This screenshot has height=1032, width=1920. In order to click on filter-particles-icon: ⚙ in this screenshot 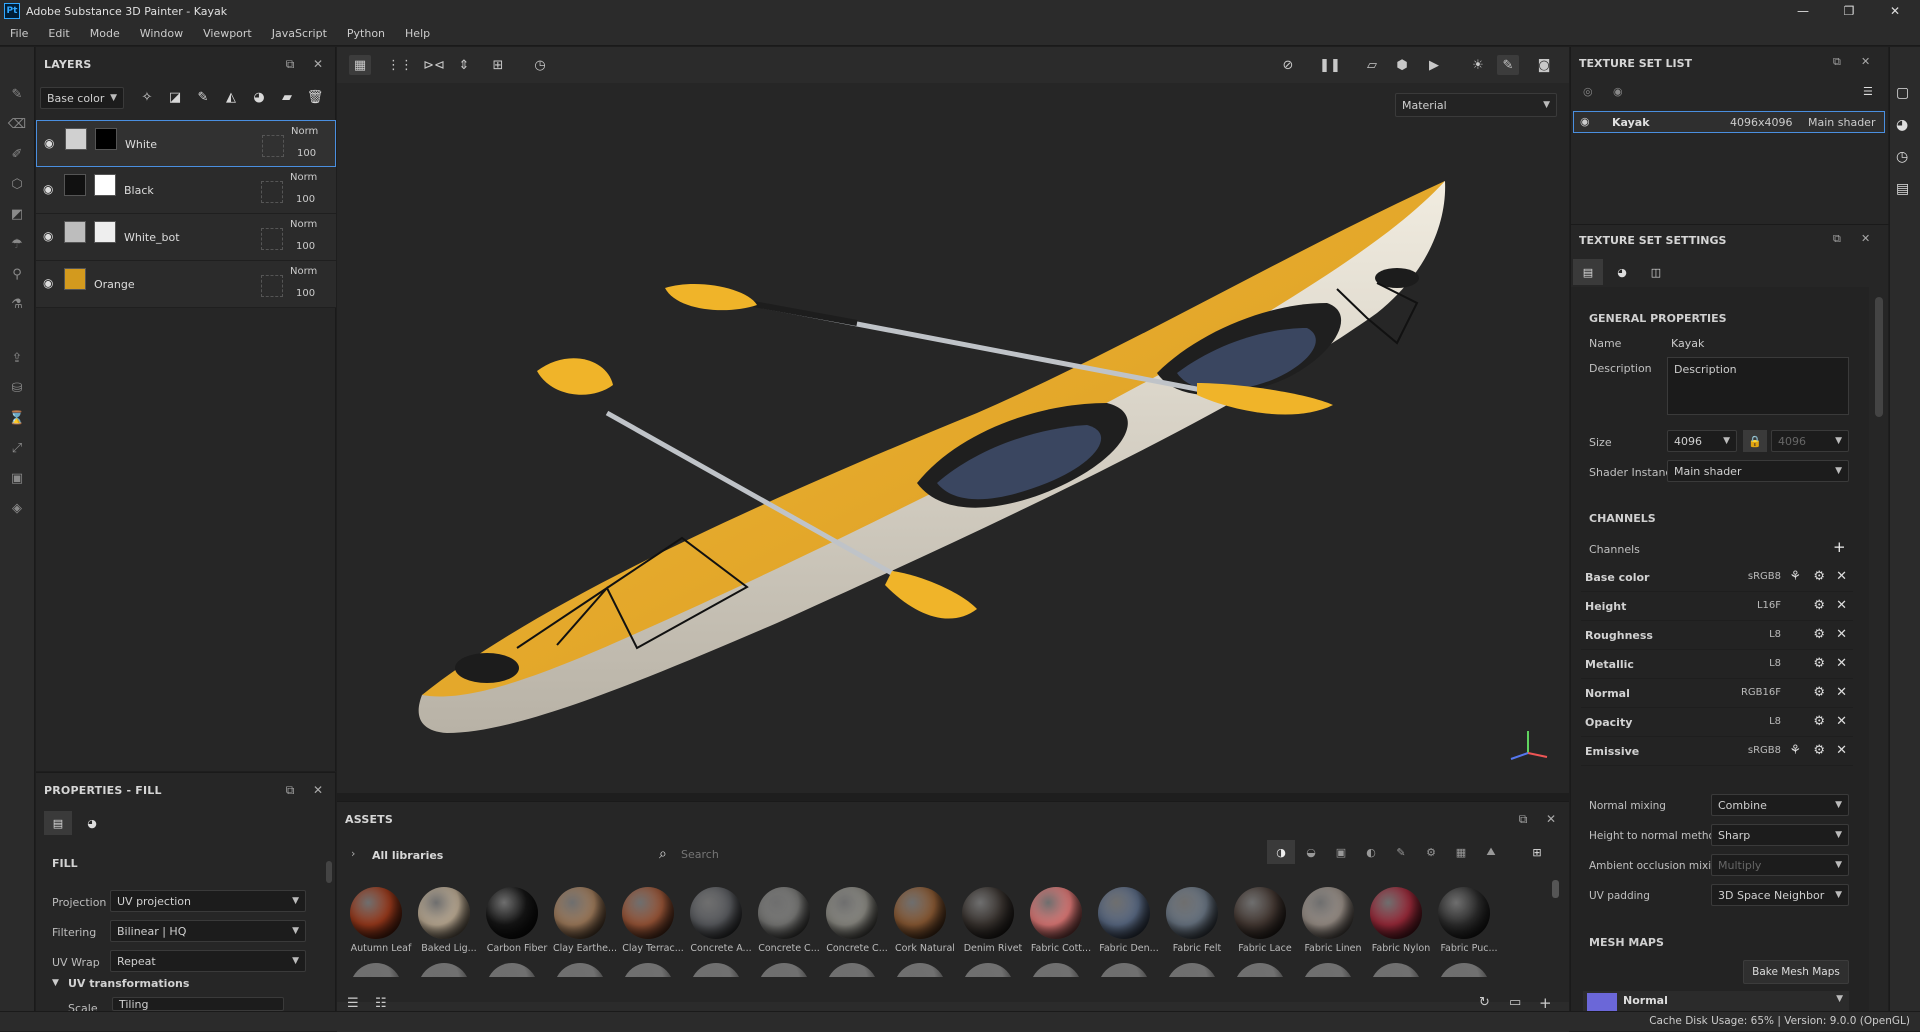, I will do `click(1431, 852)`.